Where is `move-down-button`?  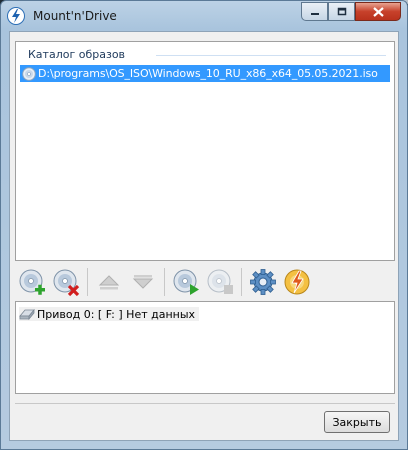
move-down-button is located at coordinates (143, 282).